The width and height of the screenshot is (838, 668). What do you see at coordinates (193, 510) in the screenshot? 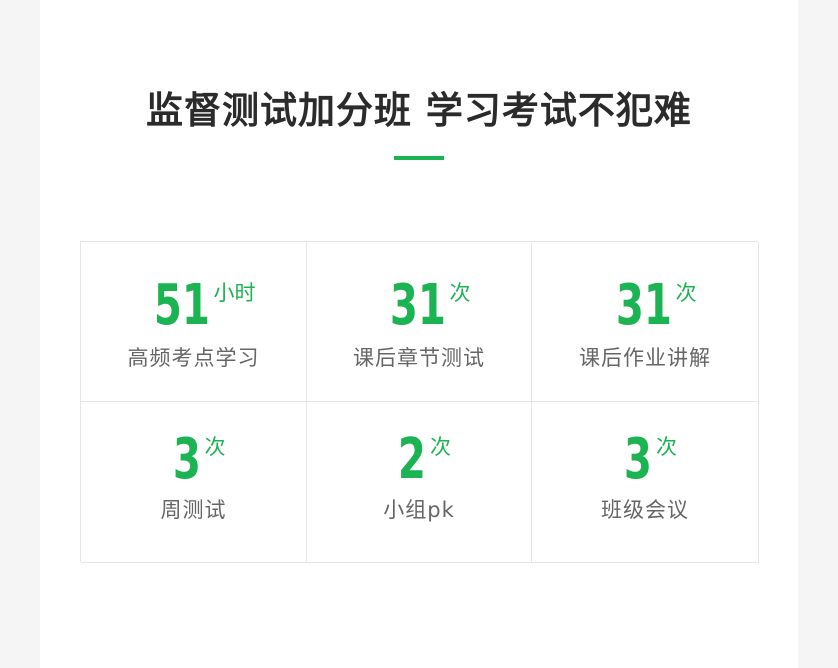
I see `stat-label: 周测试` at bounding box center [193, 510].